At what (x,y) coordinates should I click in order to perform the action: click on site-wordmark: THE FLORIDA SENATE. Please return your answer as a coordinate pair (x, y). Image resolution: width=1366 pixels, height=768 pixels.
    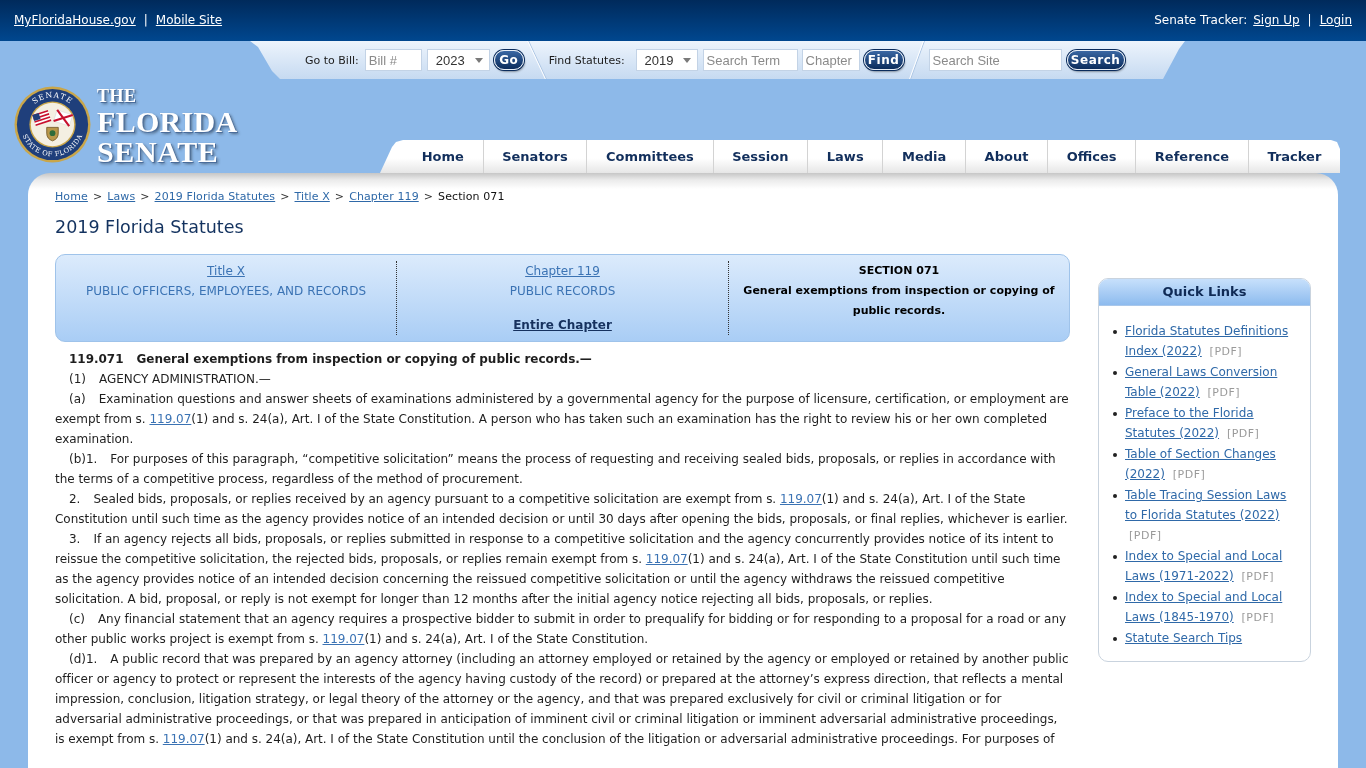
    Looking at the image, I should click on (167, 125).